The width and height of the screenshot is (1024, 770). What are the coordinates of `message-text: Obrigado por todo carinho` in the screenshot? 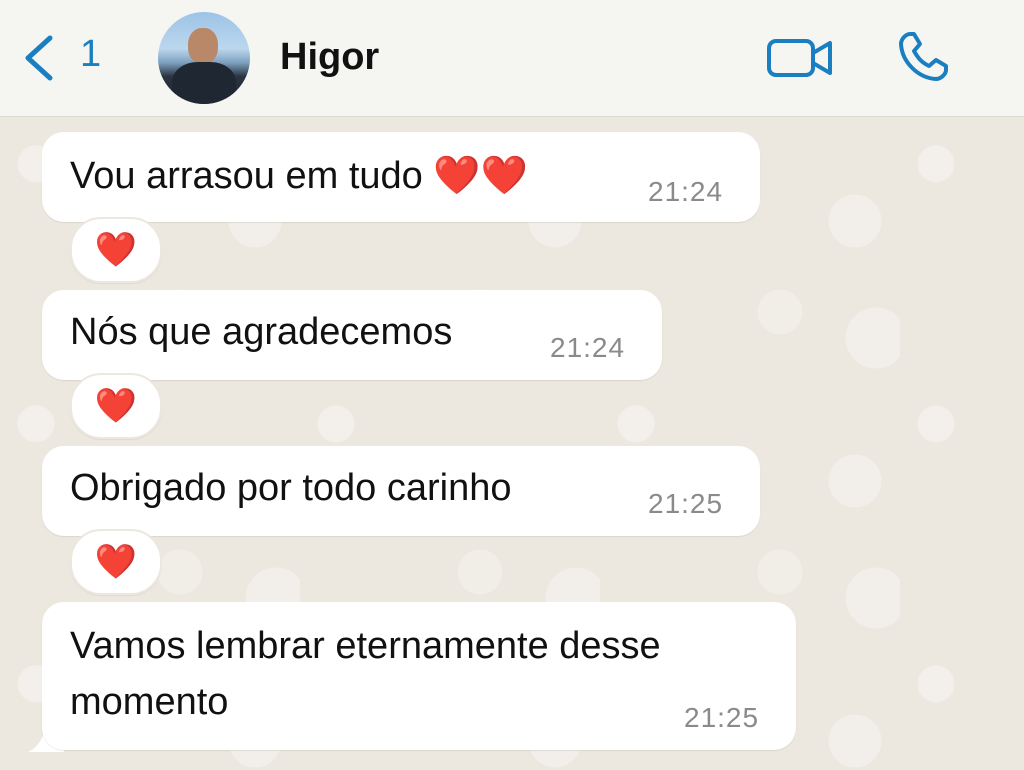 It's located at (291, 488).